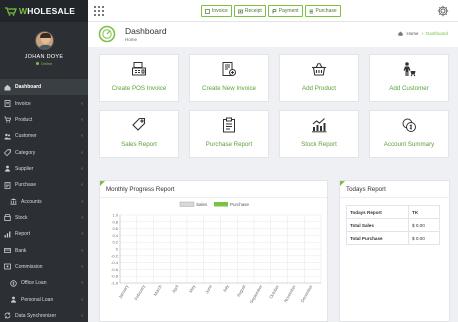  I want to click on breadcrumb: Home › Dashboard, so click(423, 33).